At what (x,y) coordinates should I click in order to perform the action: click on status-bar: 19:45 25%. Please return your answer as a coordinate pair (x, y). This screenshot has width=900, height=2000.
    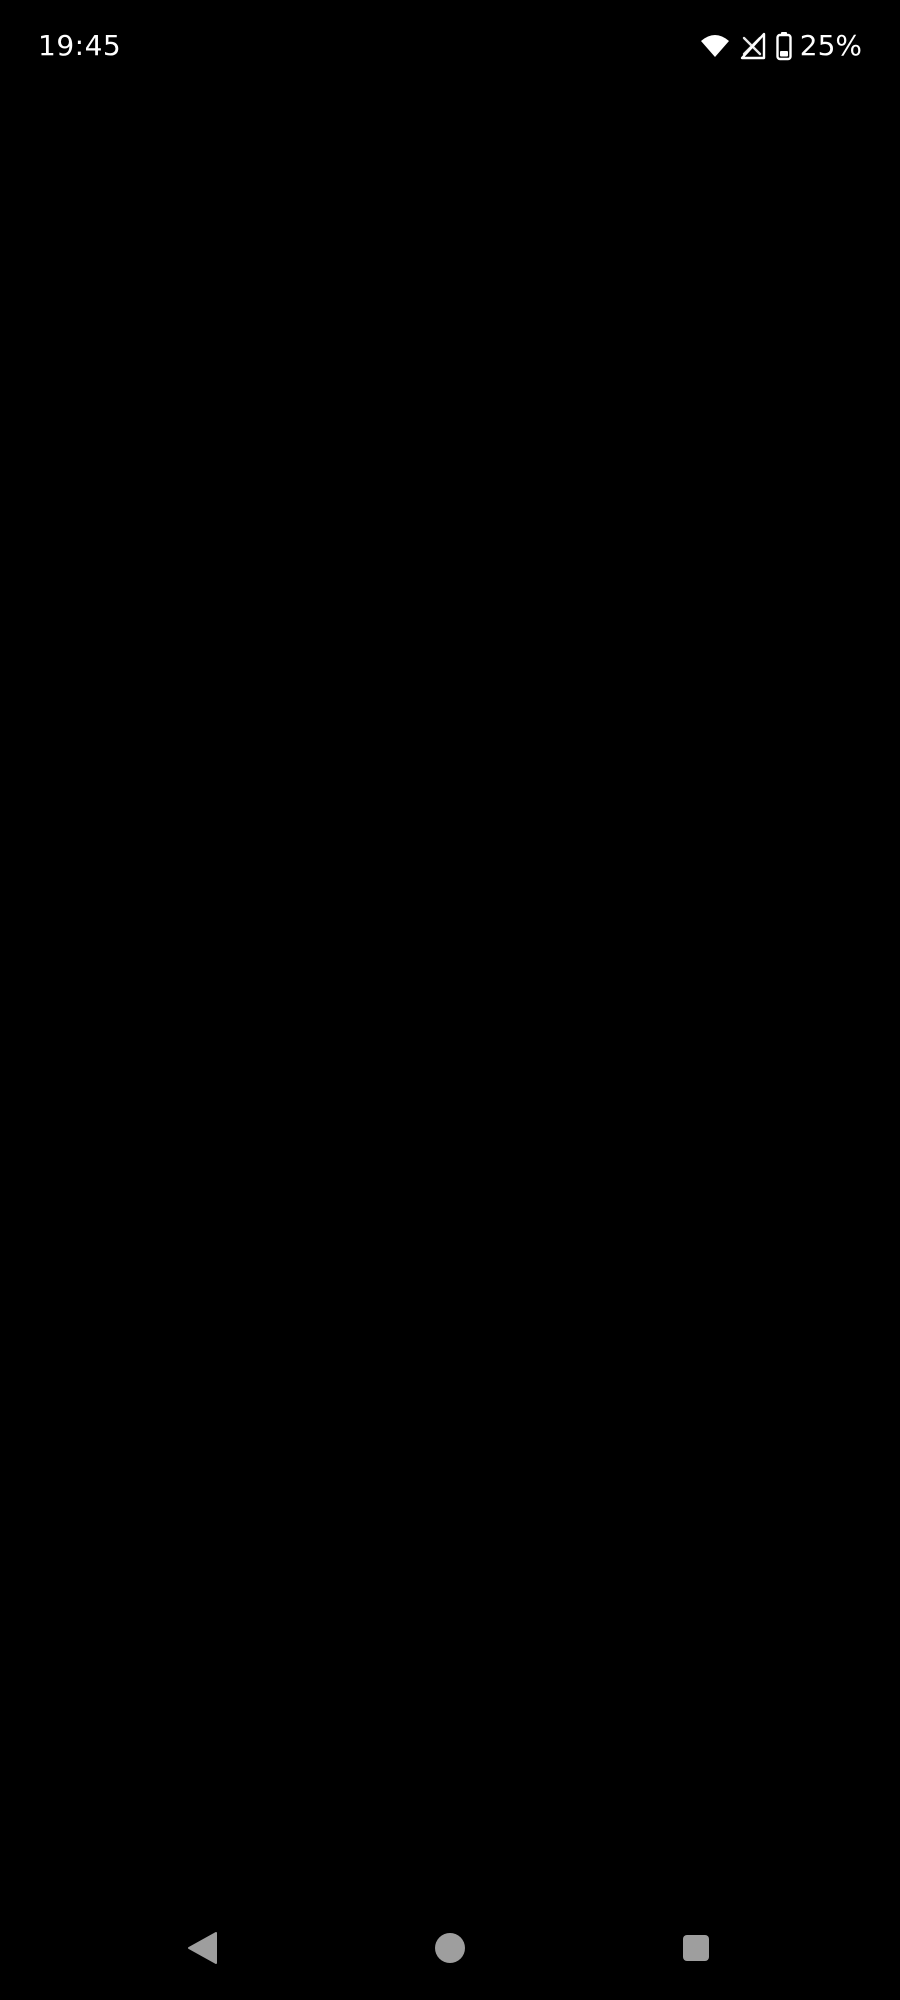
    Looking at the image, I should click on (450, 46).